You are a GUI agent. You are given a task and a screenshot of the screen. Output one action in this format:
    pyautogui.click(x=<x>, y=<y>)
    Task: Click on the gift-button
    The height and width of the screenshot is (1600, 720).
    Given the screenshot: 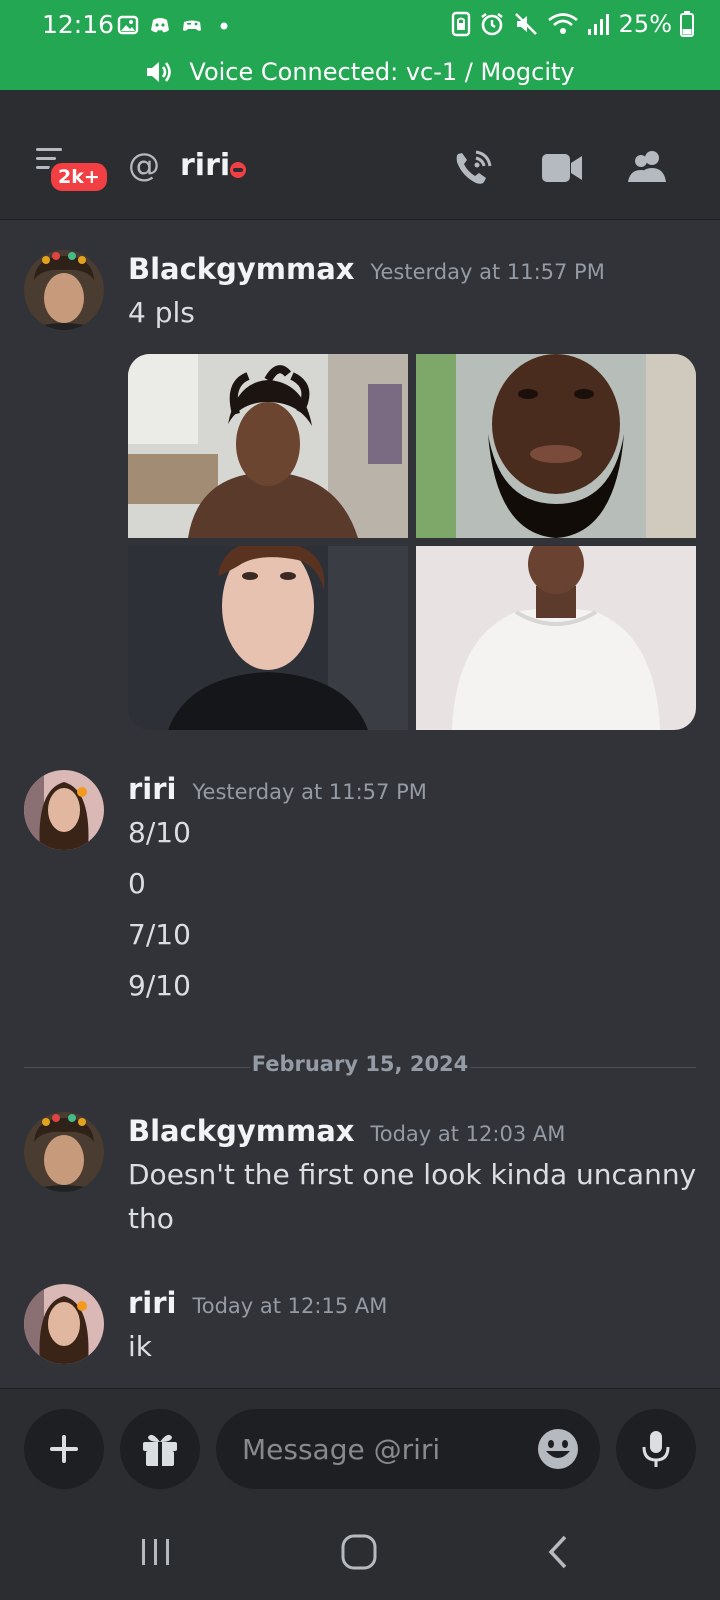 What is the action you would take?
    pyautogui.click(x=160, y=1449)
    